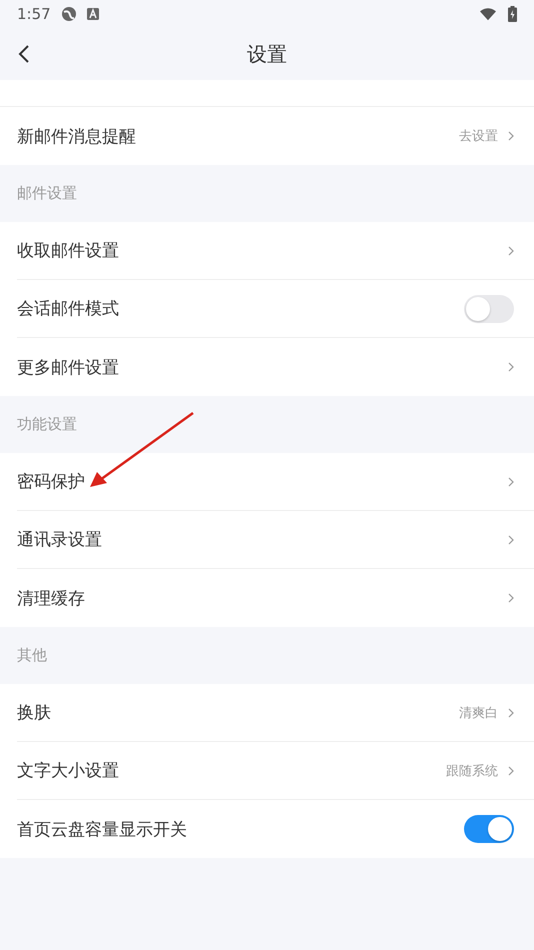 The width and height of the screenshot is (534, 950). What do you see at coordinates (47, 424) in the screenshot?
I see `section-header: 功能设置` at bounding box center [47, 424].